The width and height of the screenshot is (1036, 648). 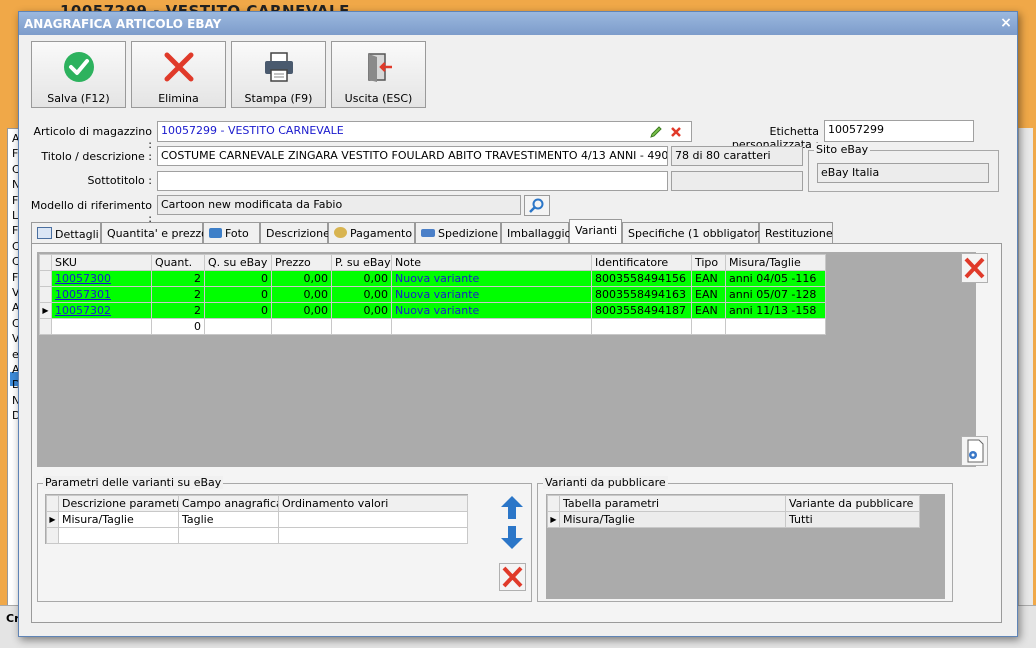 What do you see at coordinates (708, 262) in the screenshot?
I see `col-header-tipo: Tipo` at bounding box center [708, 262].